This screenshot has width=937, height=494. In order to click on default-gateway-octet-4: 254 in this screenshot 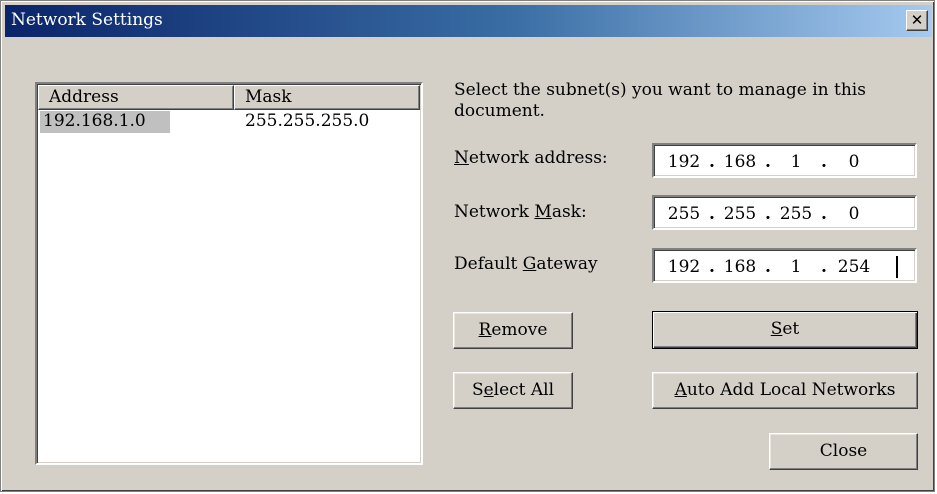, I will do `click(854, 267)`.